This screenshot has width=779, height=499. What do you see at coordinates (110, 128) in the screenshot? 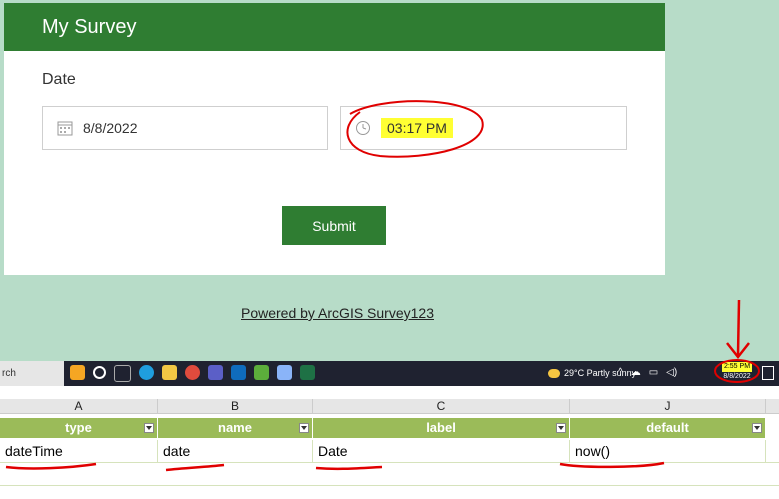
I see `date-value: 8/8/2022` at bounding box center [110, 128].